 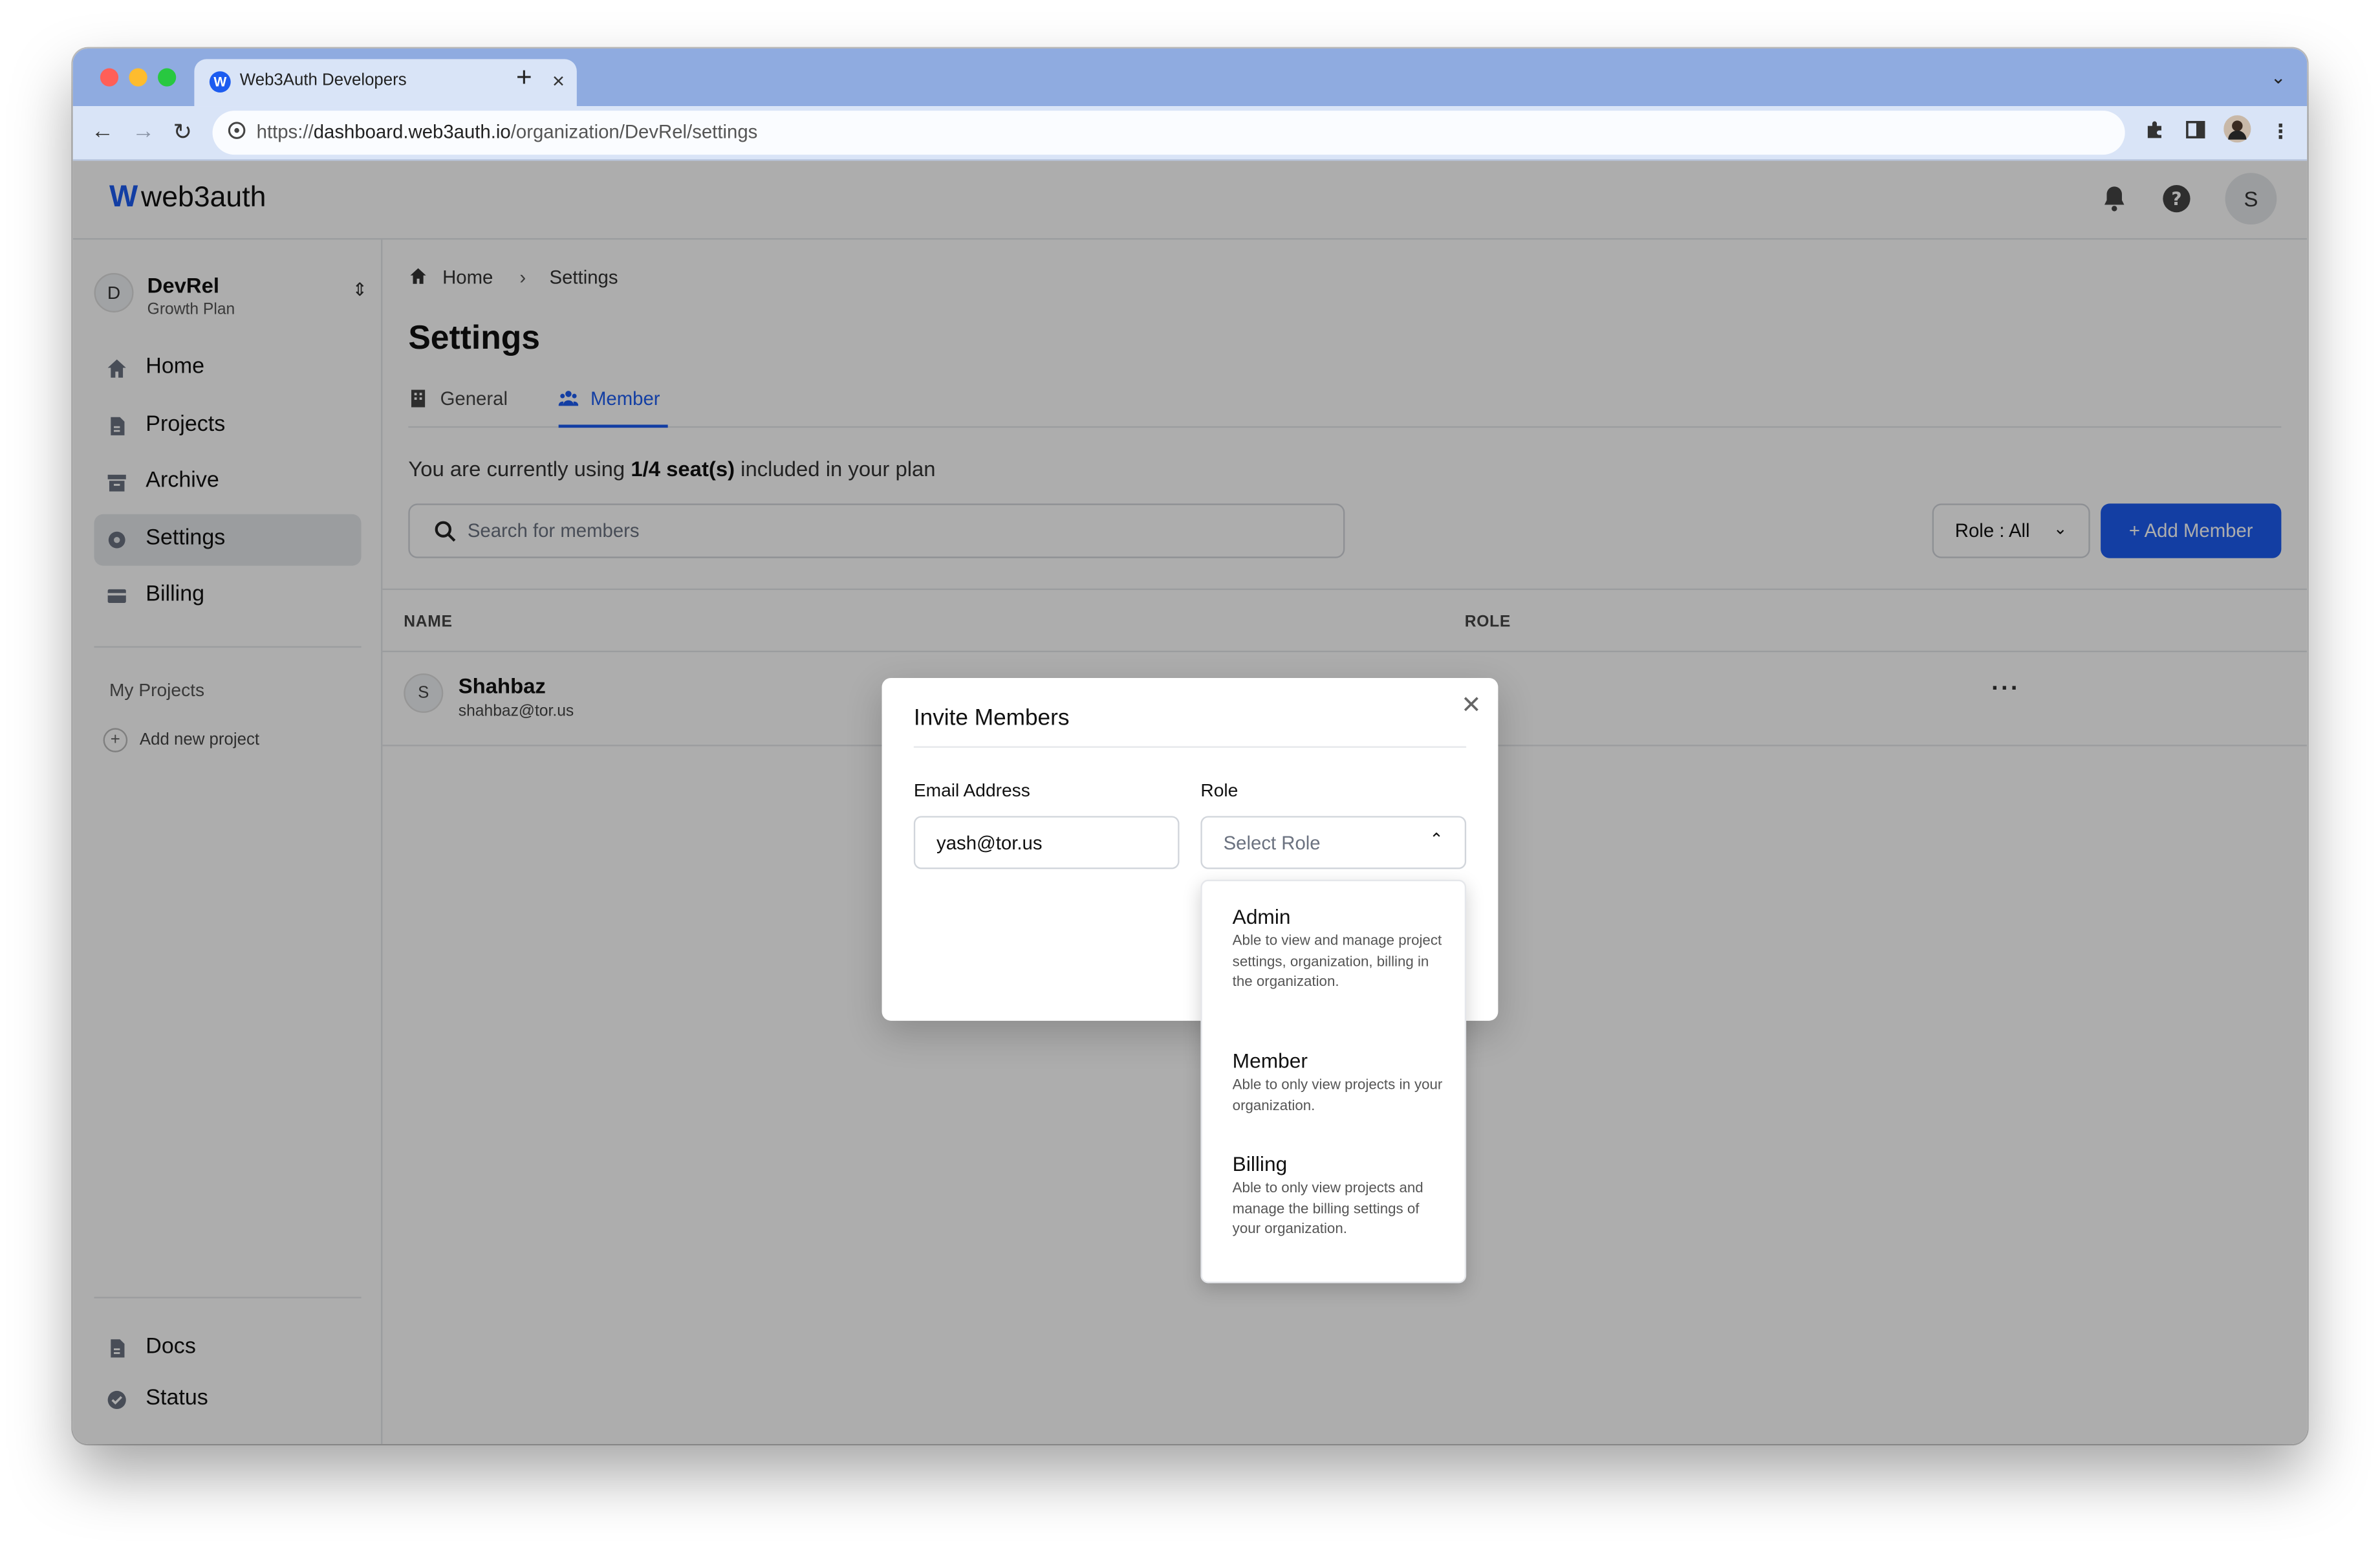 What do you see at coordinates (558, 81) in the screenshot?
I see `close-tab-icon: ×` at bounding box center [558, 81].